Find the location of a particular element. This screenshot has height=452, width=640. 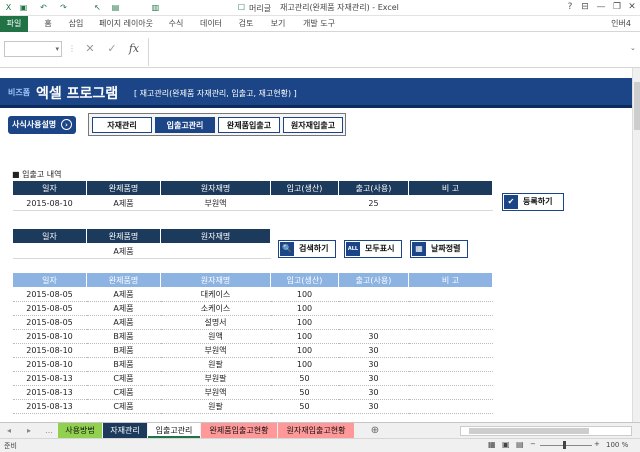

zoom-out-icon: − is located at coordinates (533, 444).